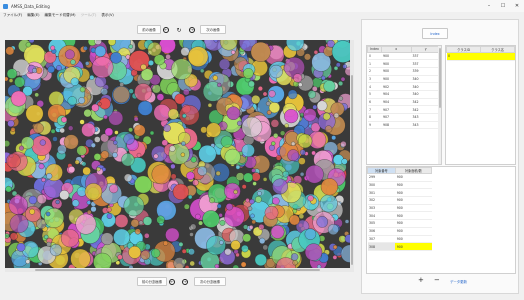  Describe the element at coordinates (166, 30) in the screenshot. I see `prev-arrow-icon: ←` at that location.